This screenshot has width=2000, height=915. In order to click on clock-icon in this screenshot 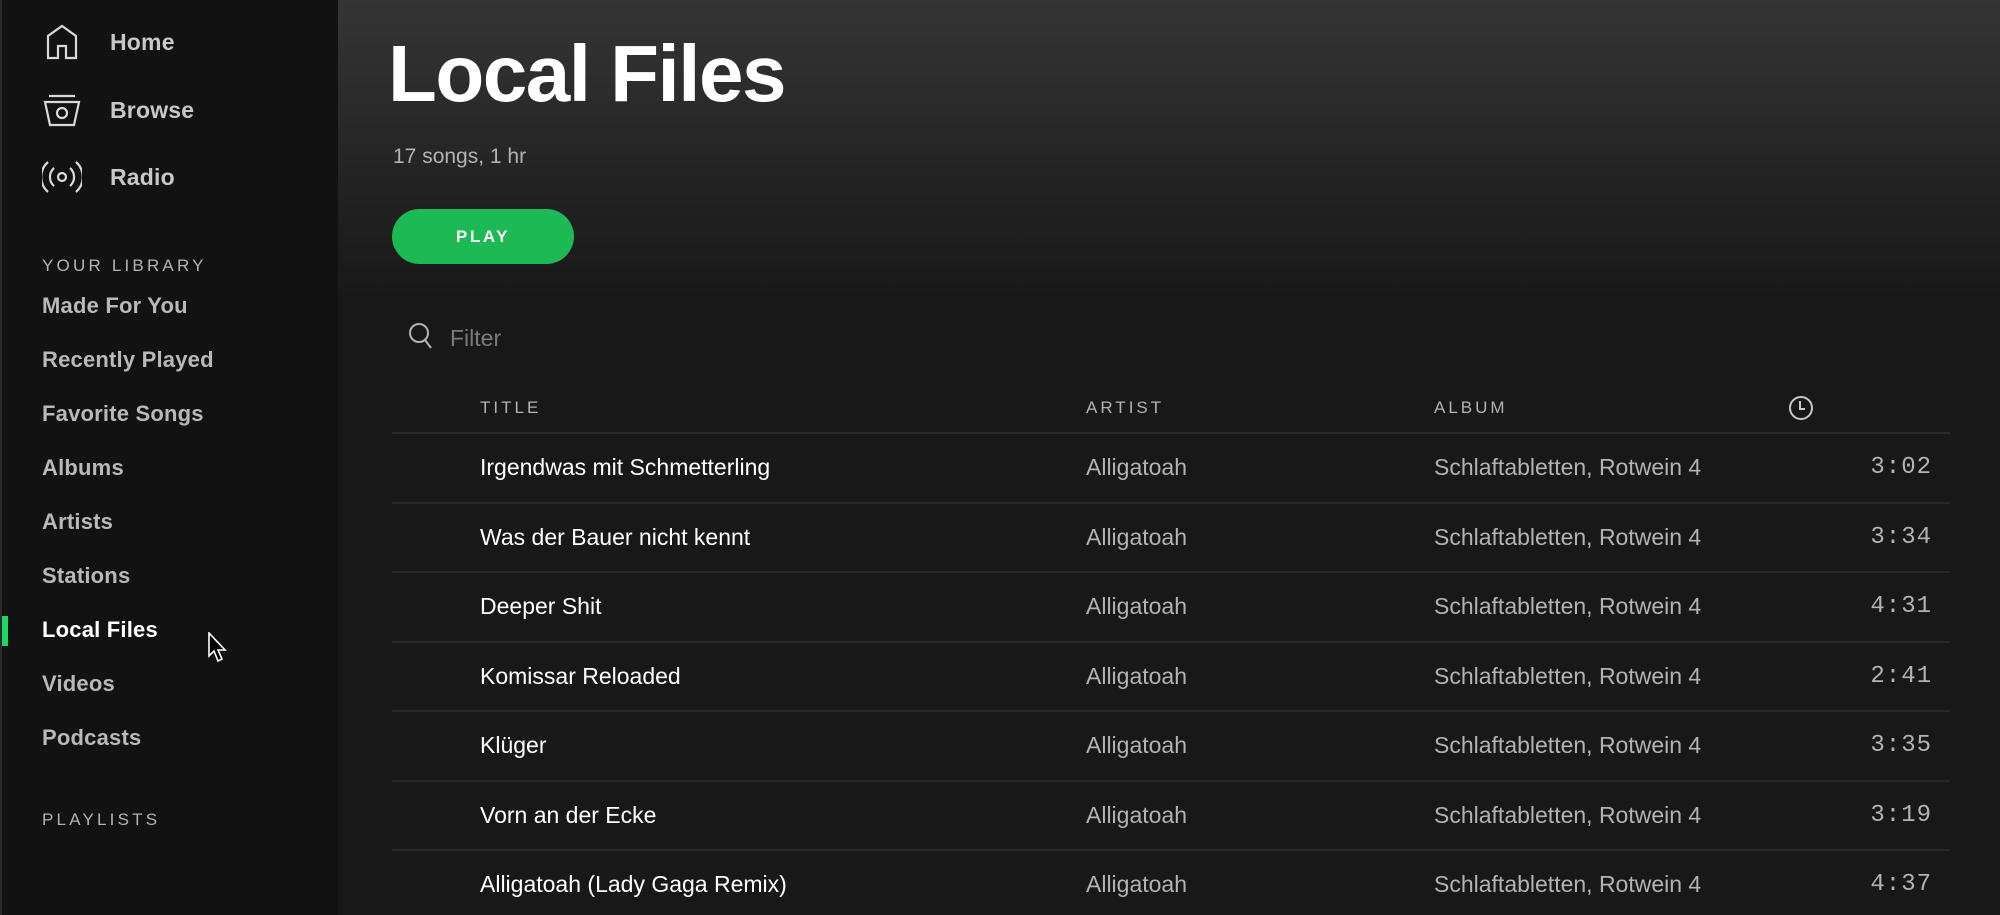, I will do `click(1801, 410)`.